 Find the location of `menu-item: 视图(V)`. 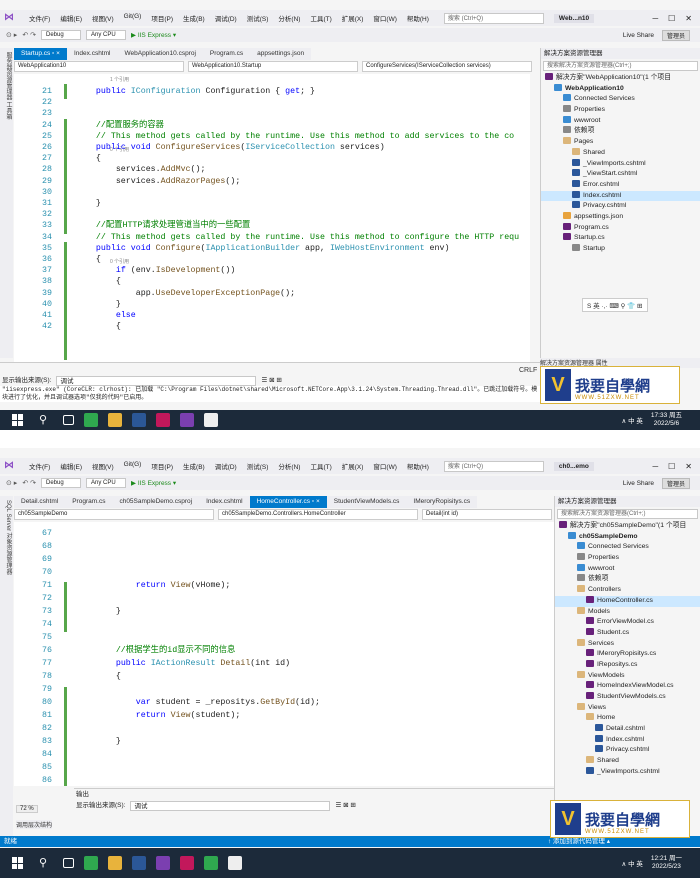

menu-item: 视图(V) is located at coordinates (103, 18).